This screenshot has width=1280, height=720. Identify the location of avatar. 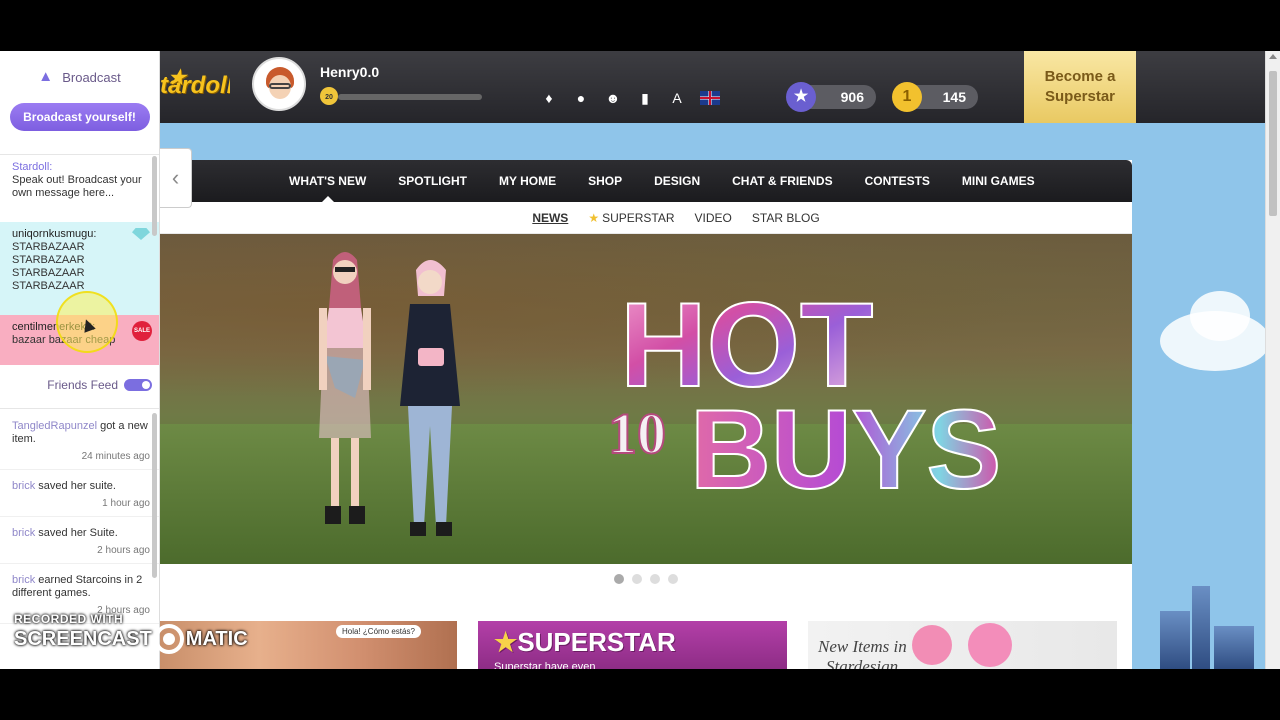
(279, 84).